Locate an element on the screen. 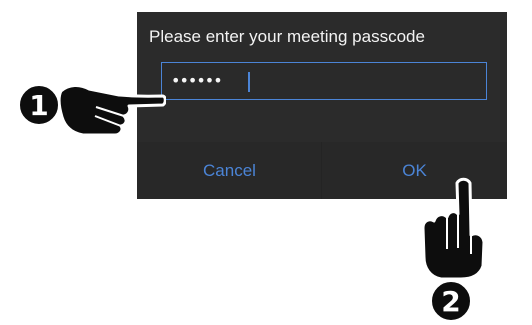 The height and width of the screenshot is (325, 532). step-1-callout: 1 is located at coordinates (39, 105).